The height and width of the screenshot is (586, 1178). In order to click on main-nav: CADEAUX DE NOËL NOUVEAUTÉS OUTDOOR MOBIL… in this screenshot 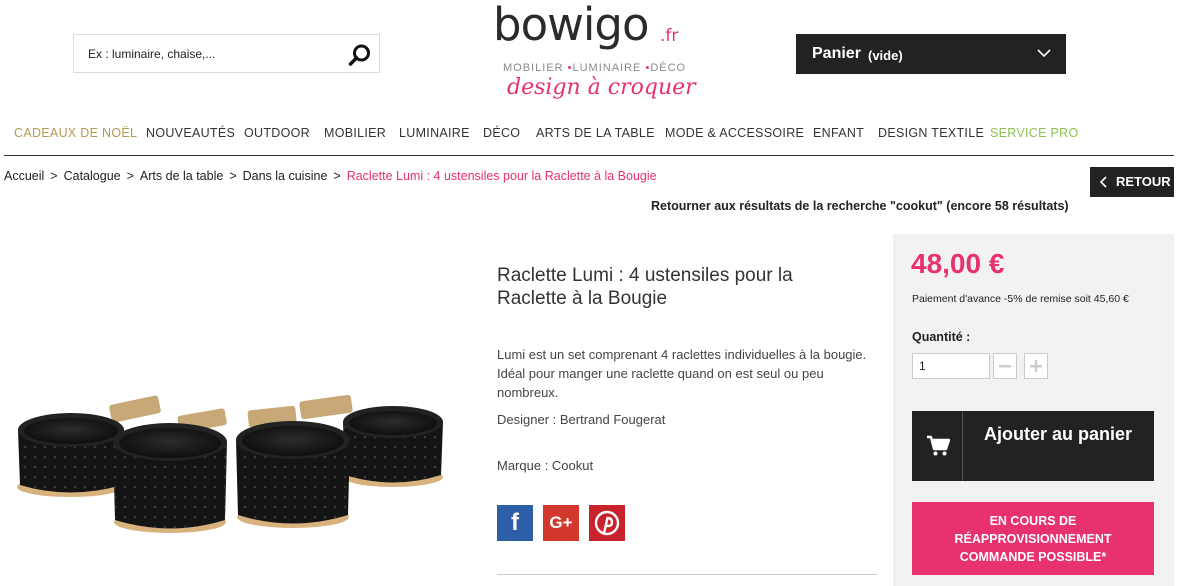, I will do `click(589, 136)`.